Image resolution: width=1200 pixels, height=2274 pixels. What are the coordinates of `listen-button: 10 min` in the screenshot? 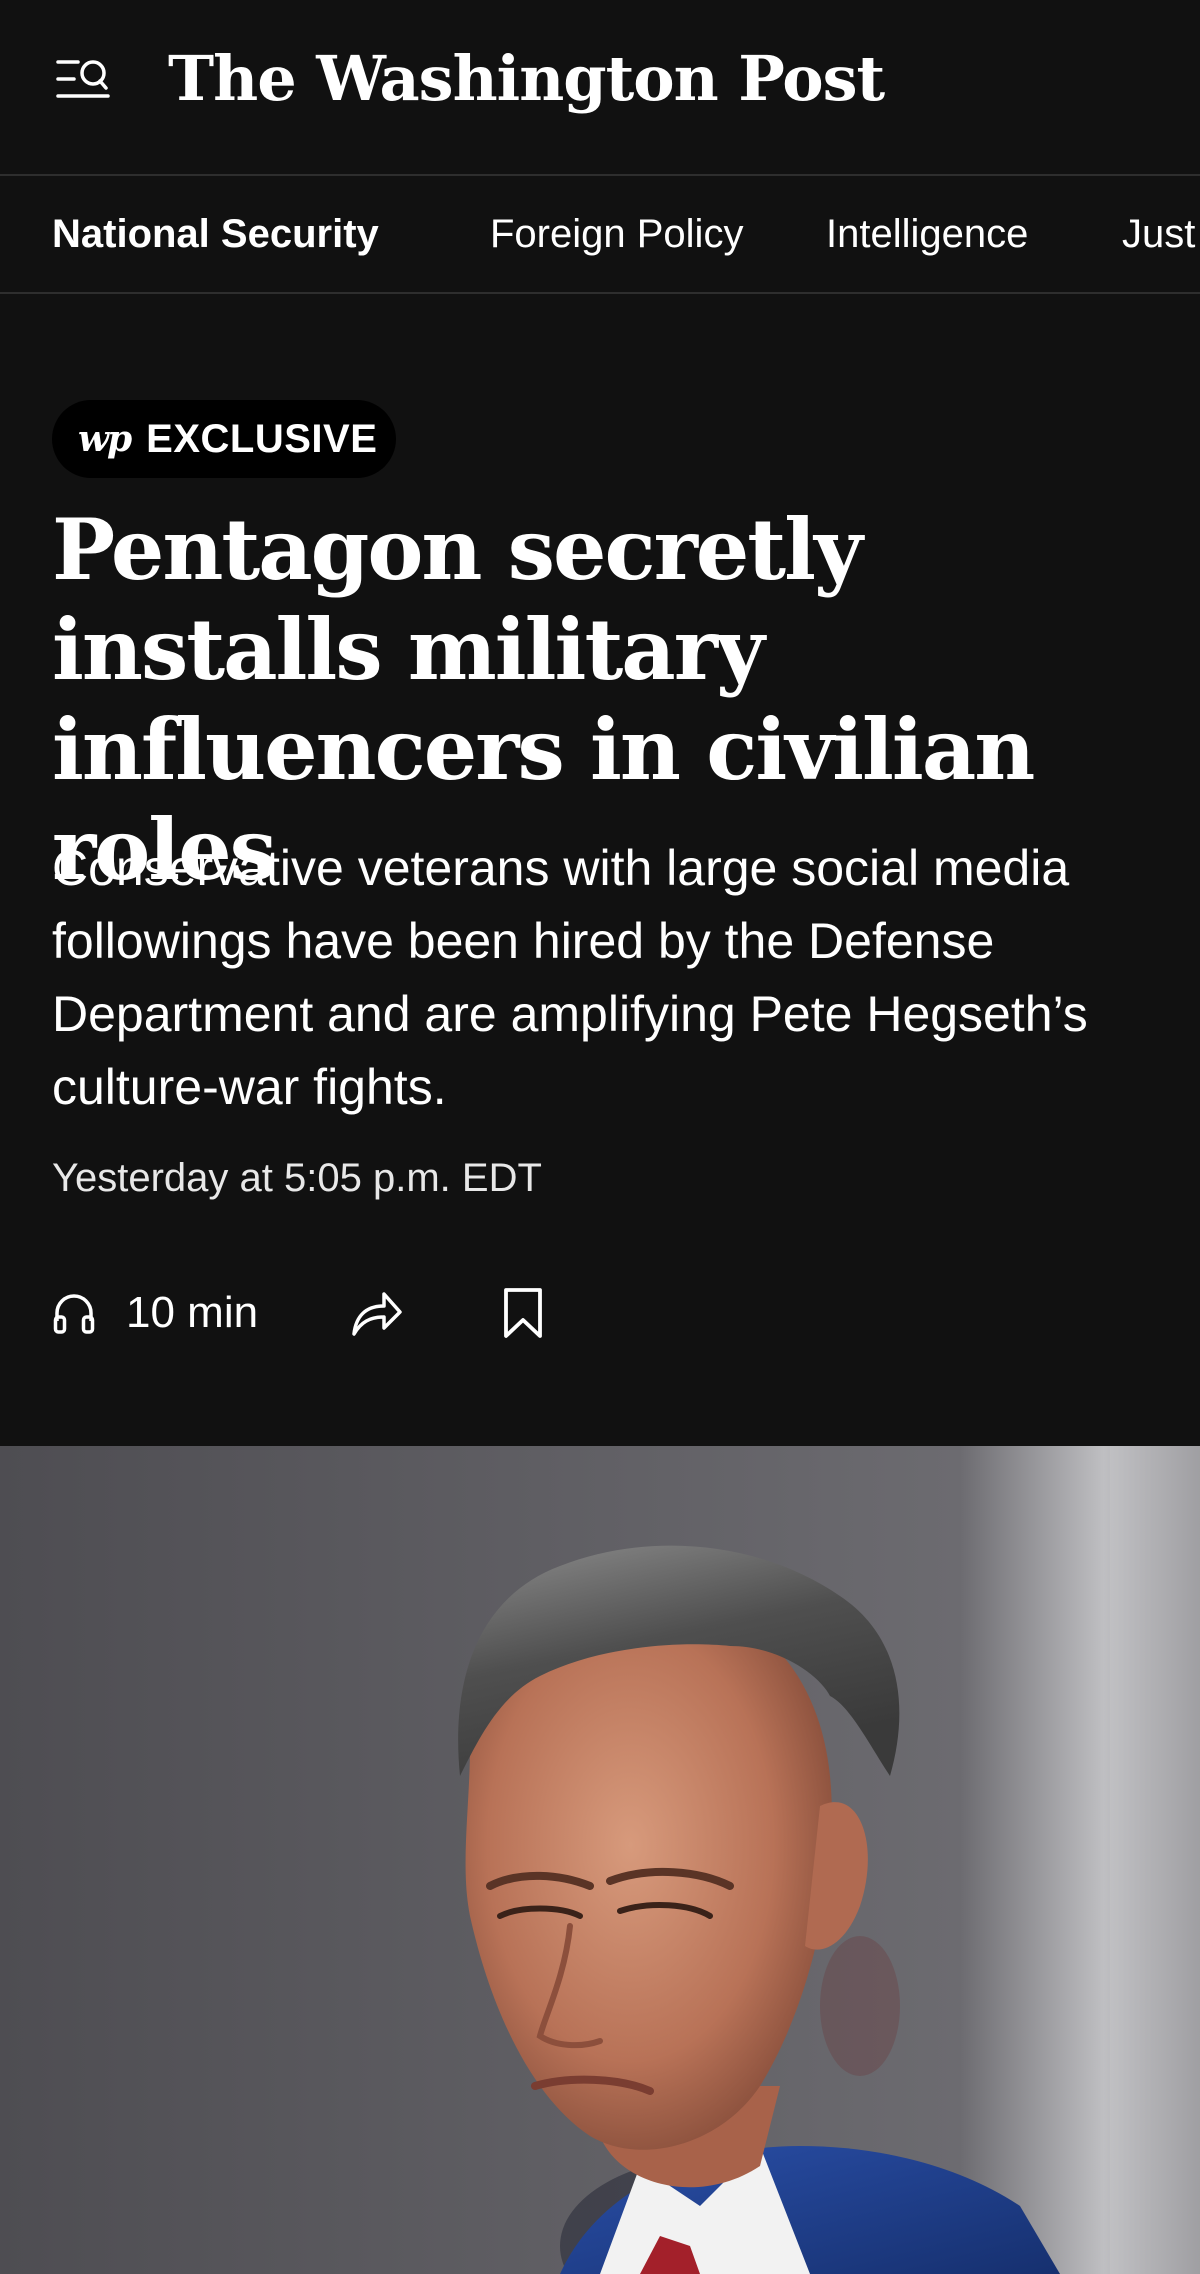 It's located at (155, 1313).